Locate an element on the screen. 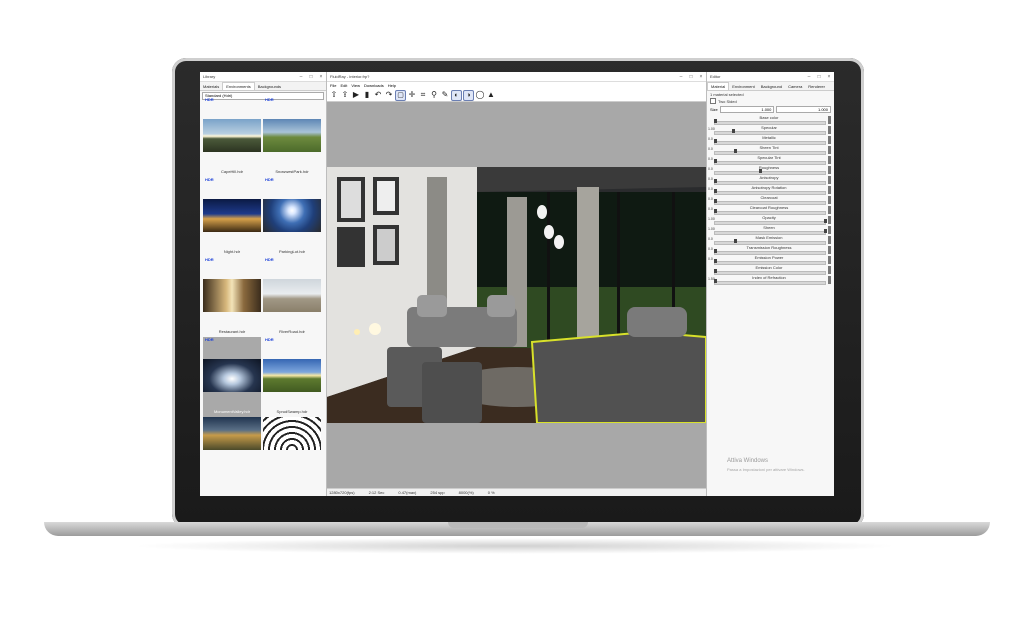 The width and height of the screenshot is (1030, 629). two-sided-checkbox is located at coordinates (713, 101).